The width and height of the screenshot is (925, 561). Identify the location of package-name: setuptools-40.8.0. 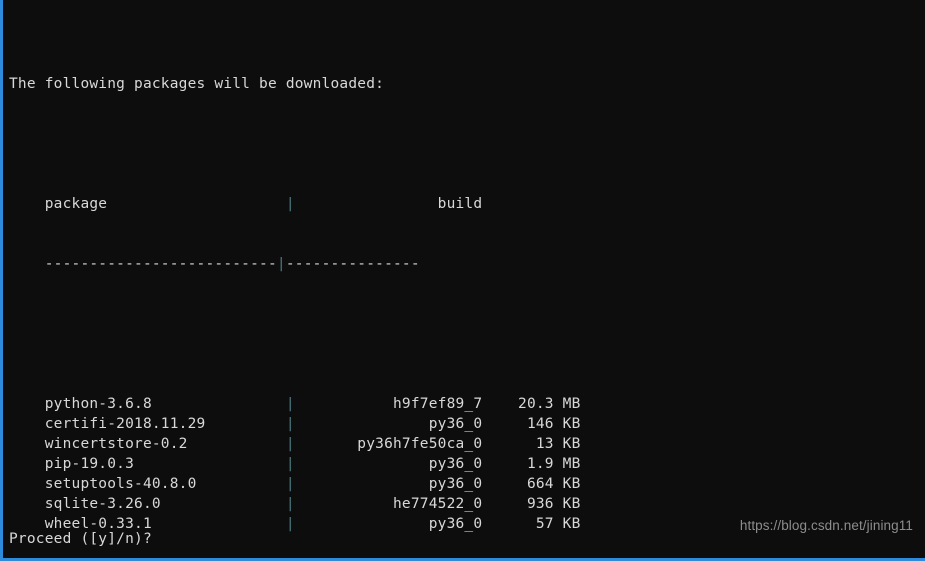
(147, 484).